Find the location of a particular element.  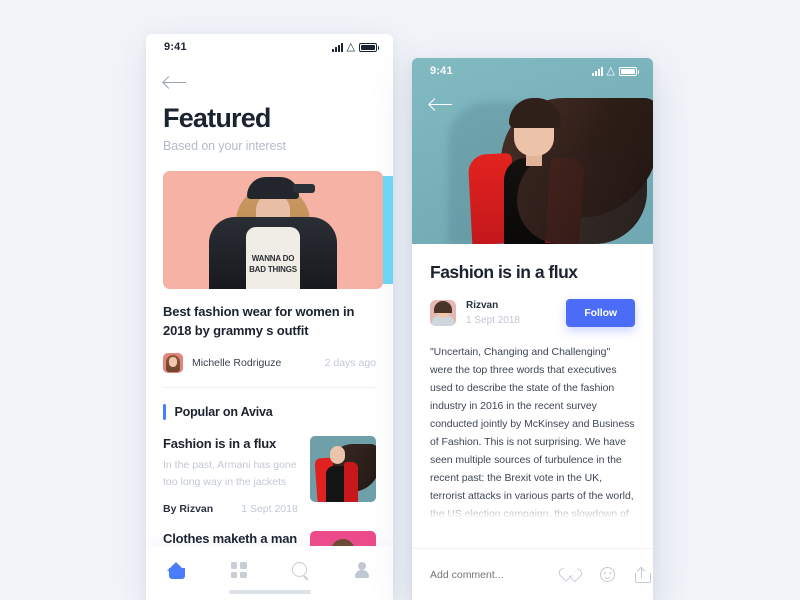

bottom-tab-bar is located at coordinates (269, 573).